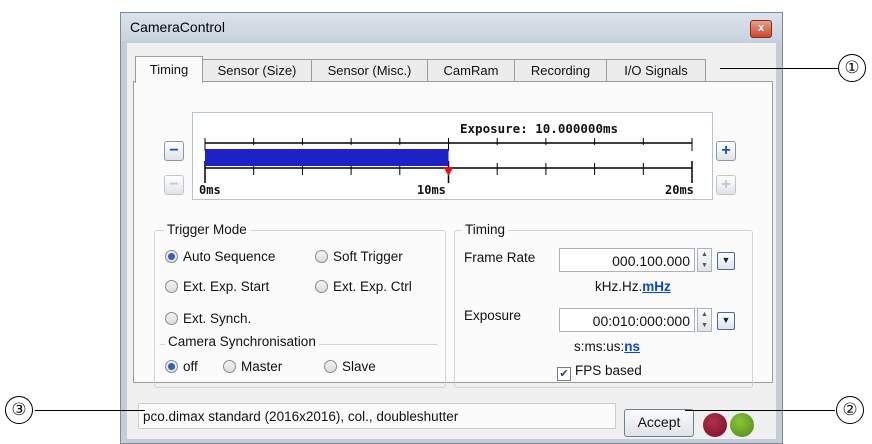 The image size is (872, 444). I want to click on accept-button: Accept, so click(659, 423).